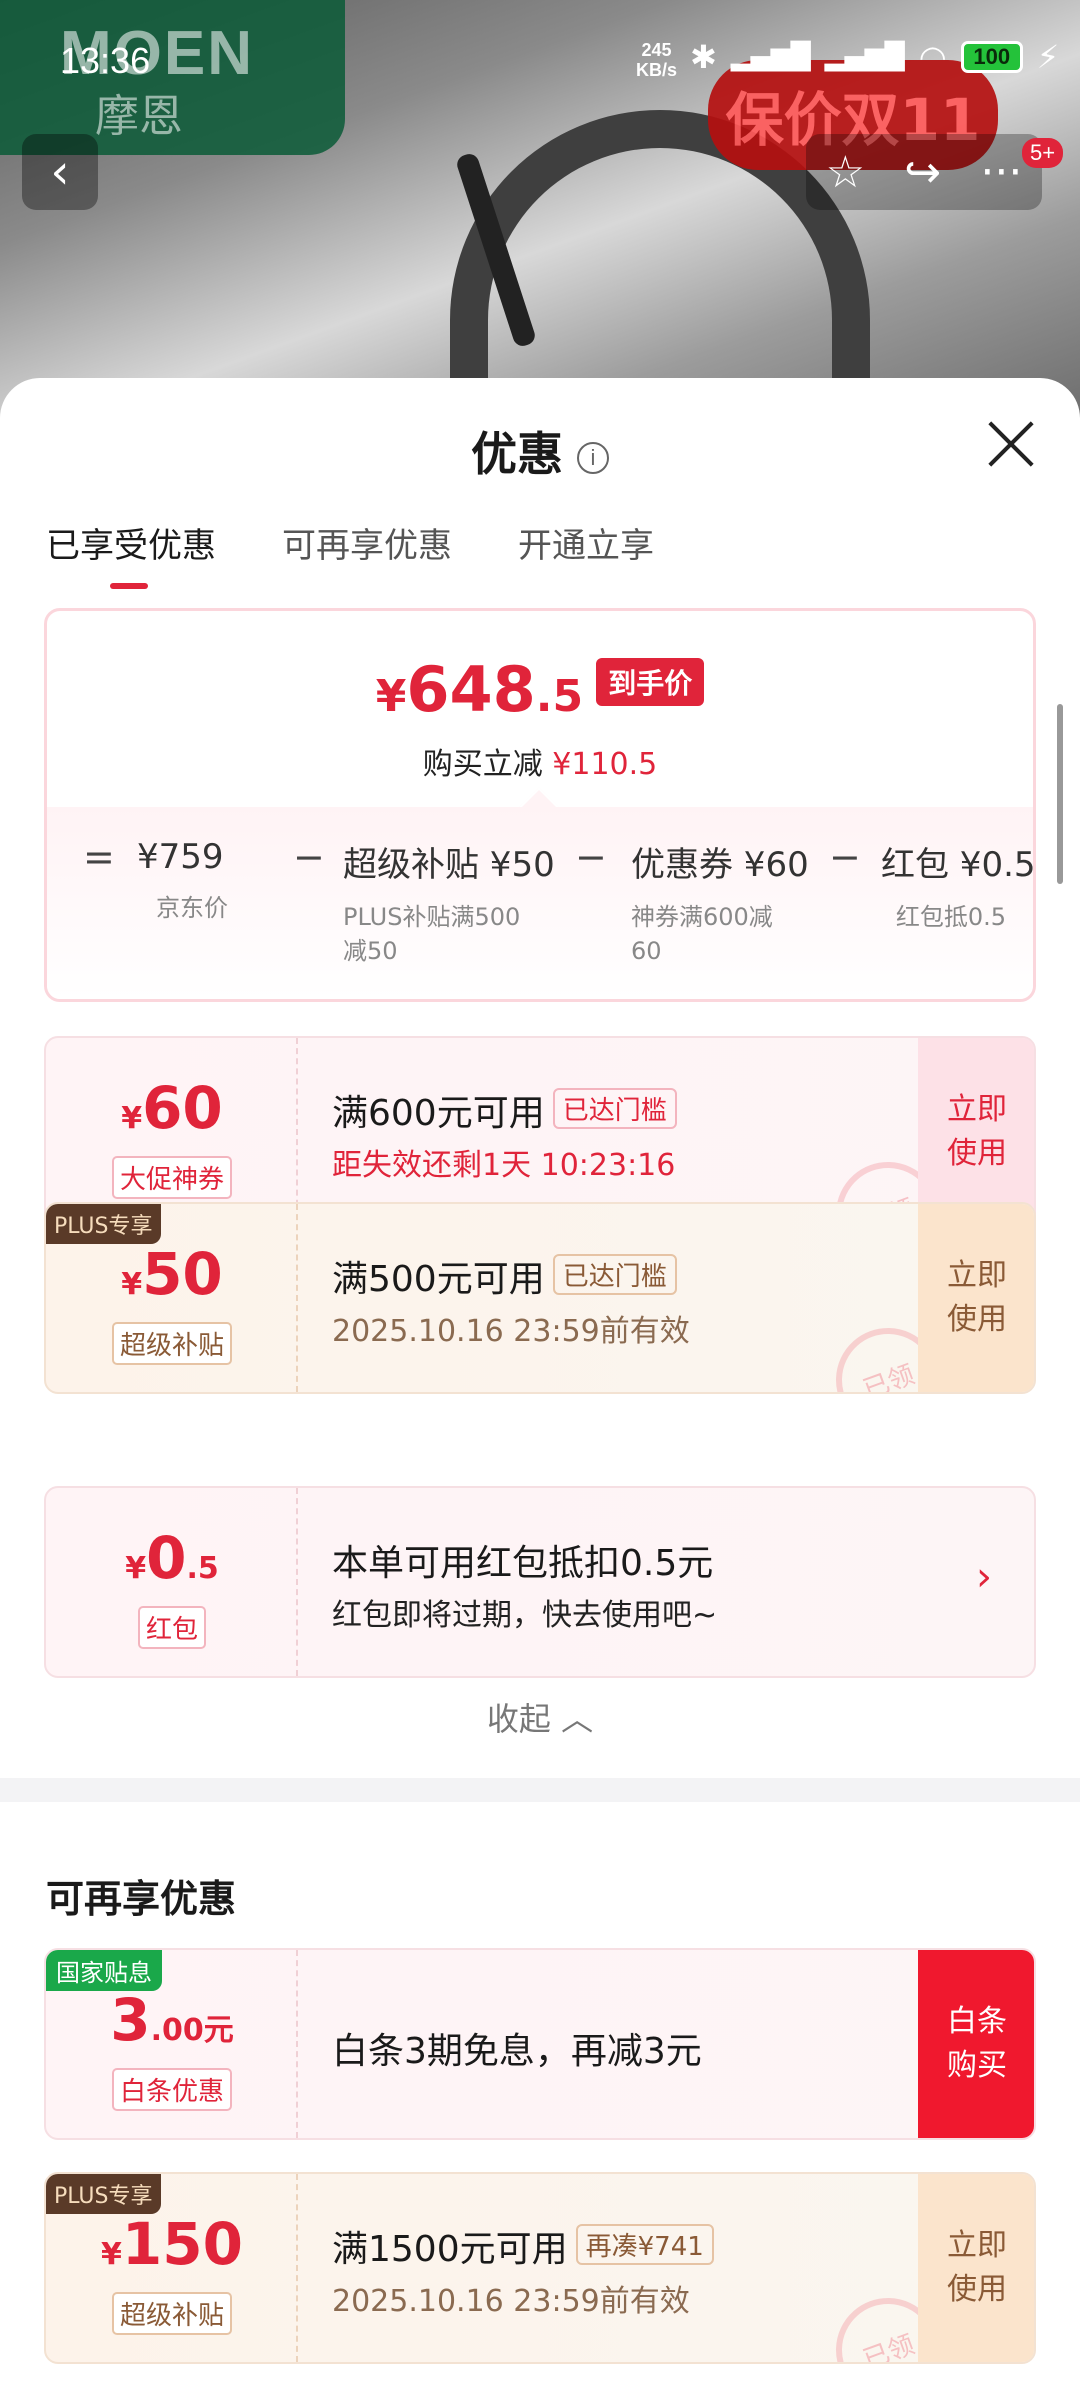  What do you see at coordinates (99, 857) in the screenshot?
I see `op-equals: =` at bounding box center [99, 857].